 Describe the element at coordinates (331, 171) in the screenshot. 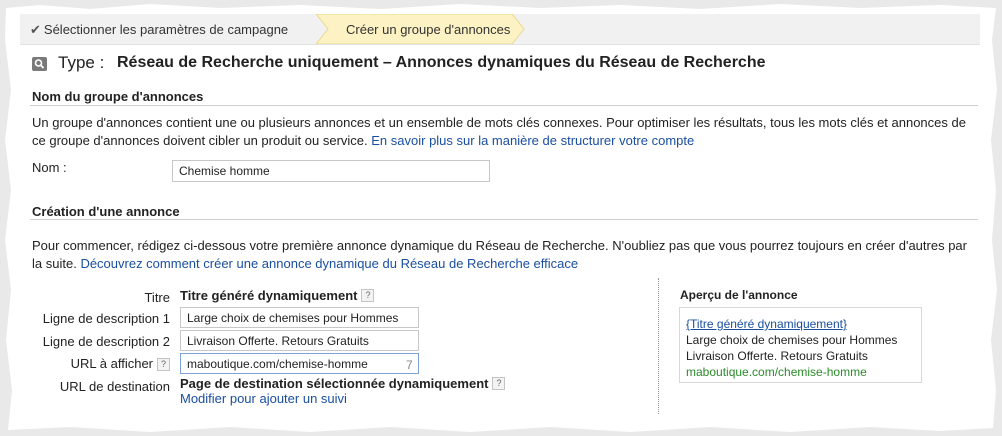

I see `adgroup-name-input` at that location.